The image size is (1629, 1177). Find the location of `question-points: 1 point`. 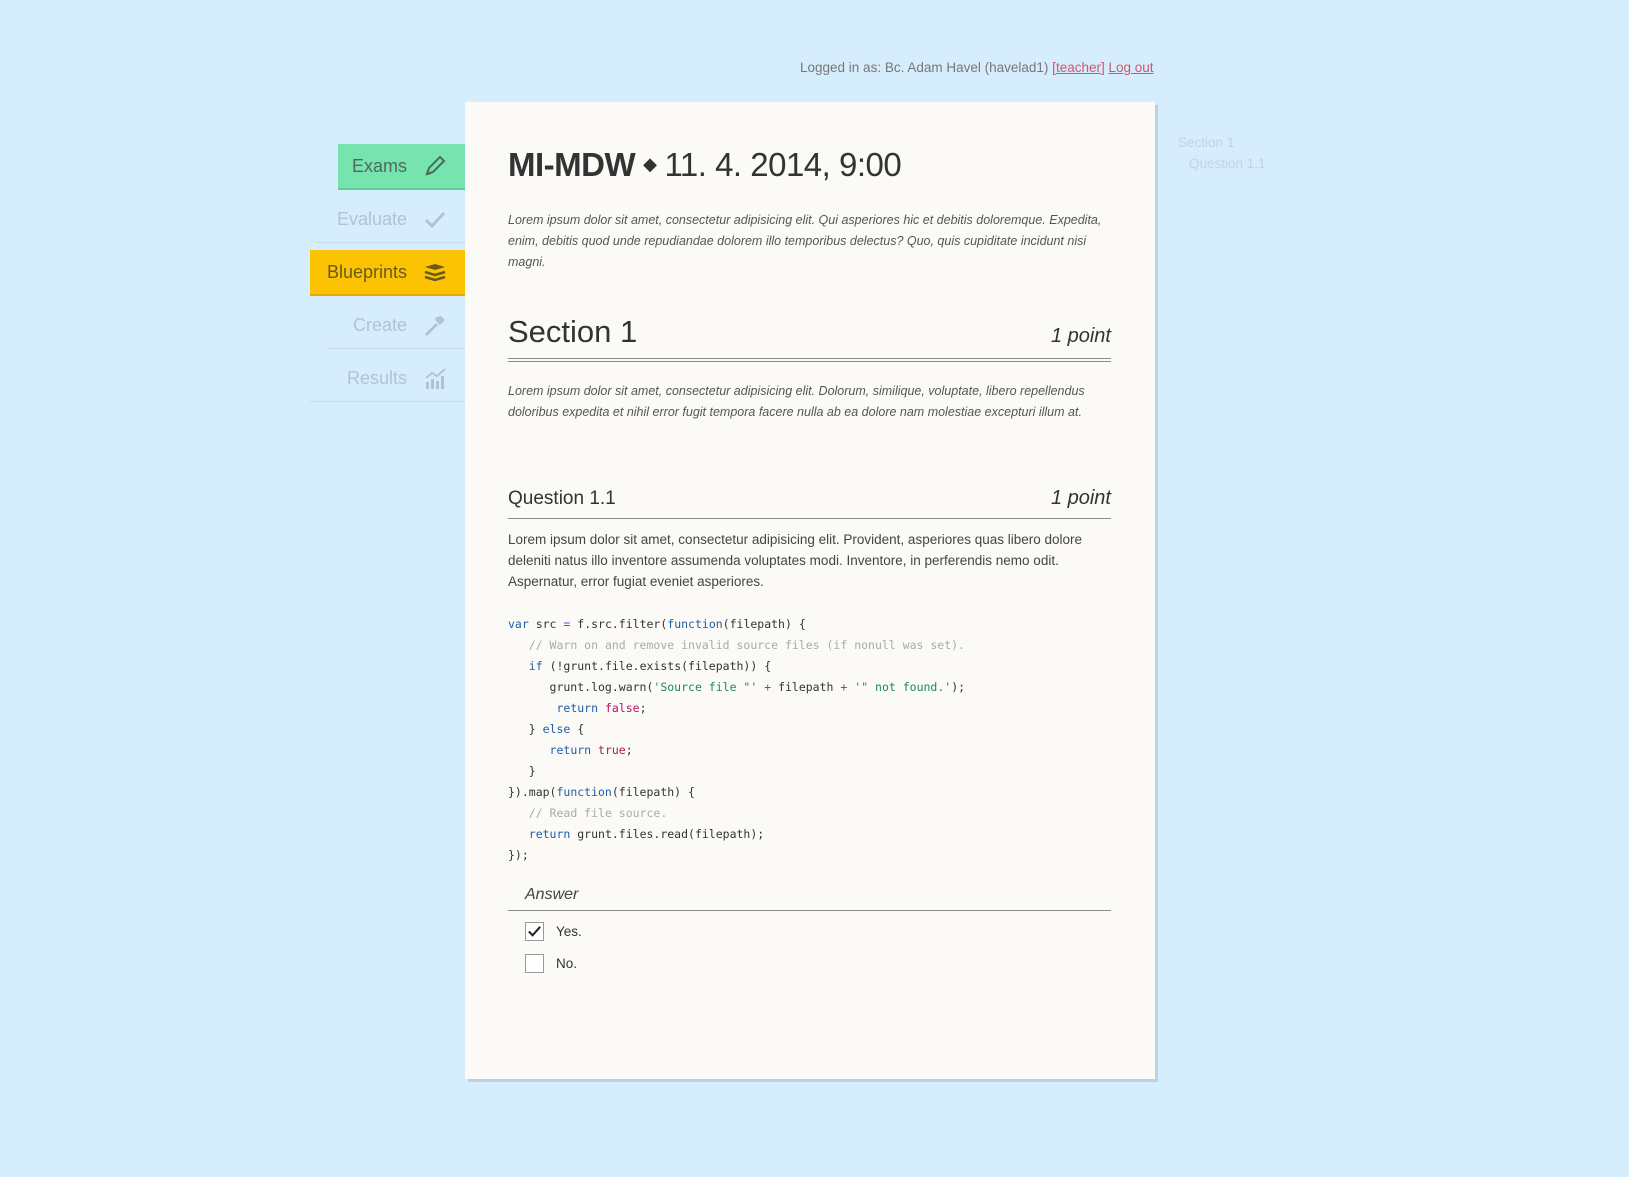

question-points: 1 point is located at coordinates (1080, 498).